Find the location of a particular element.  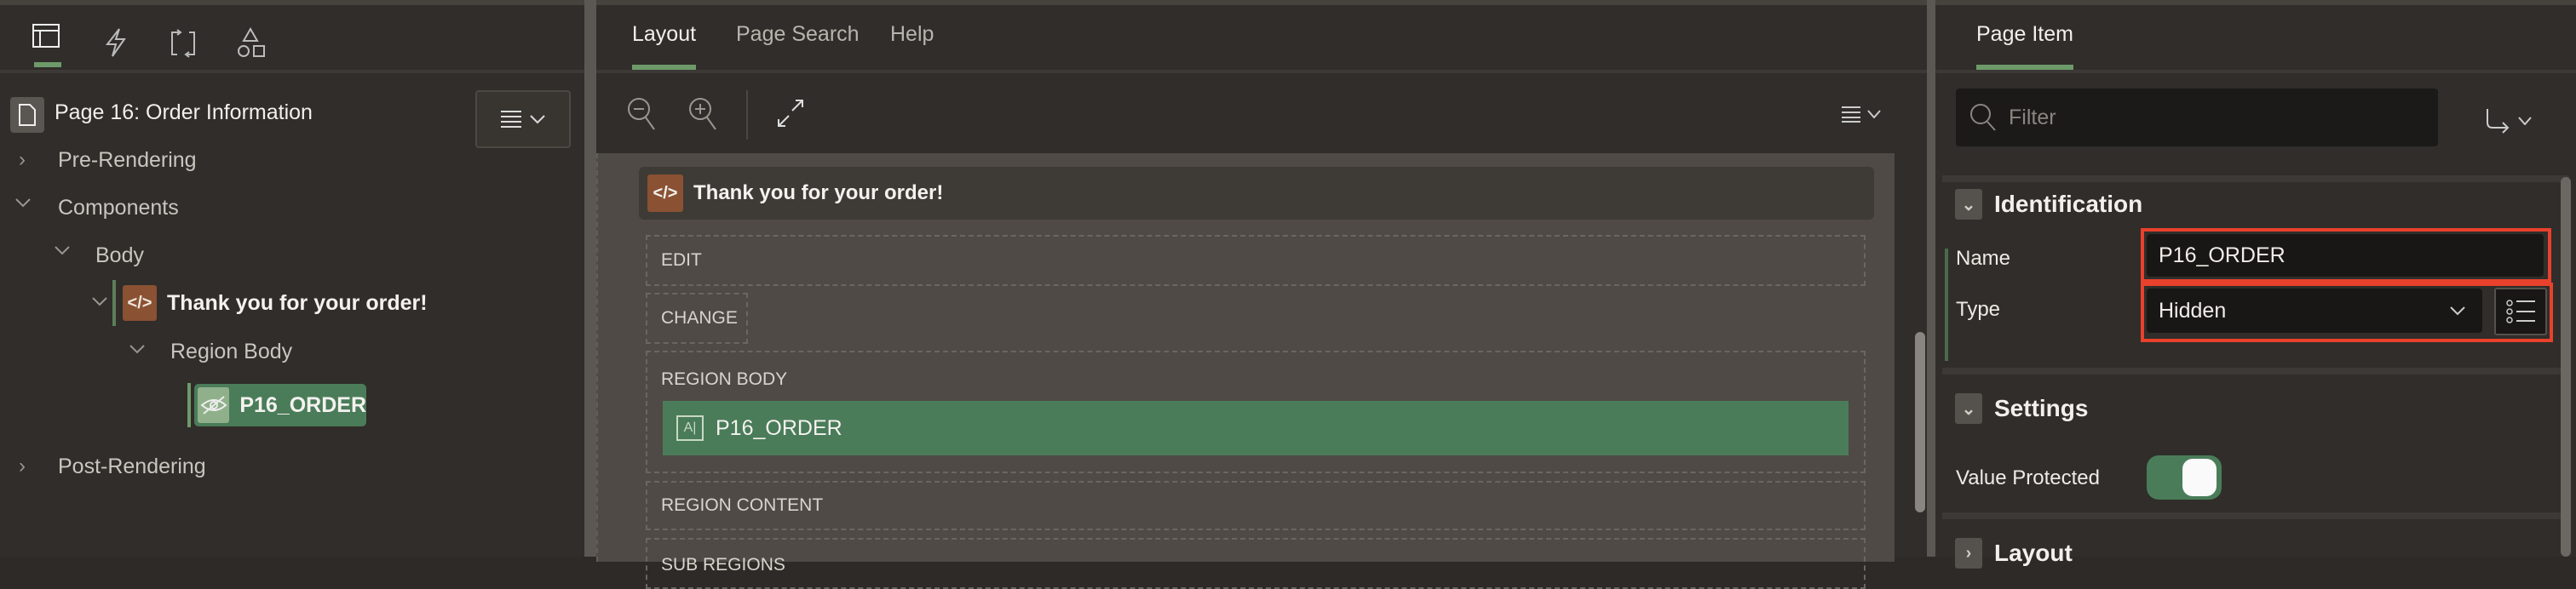

slot-change: CHANGE is located at coordinates (697, 318).